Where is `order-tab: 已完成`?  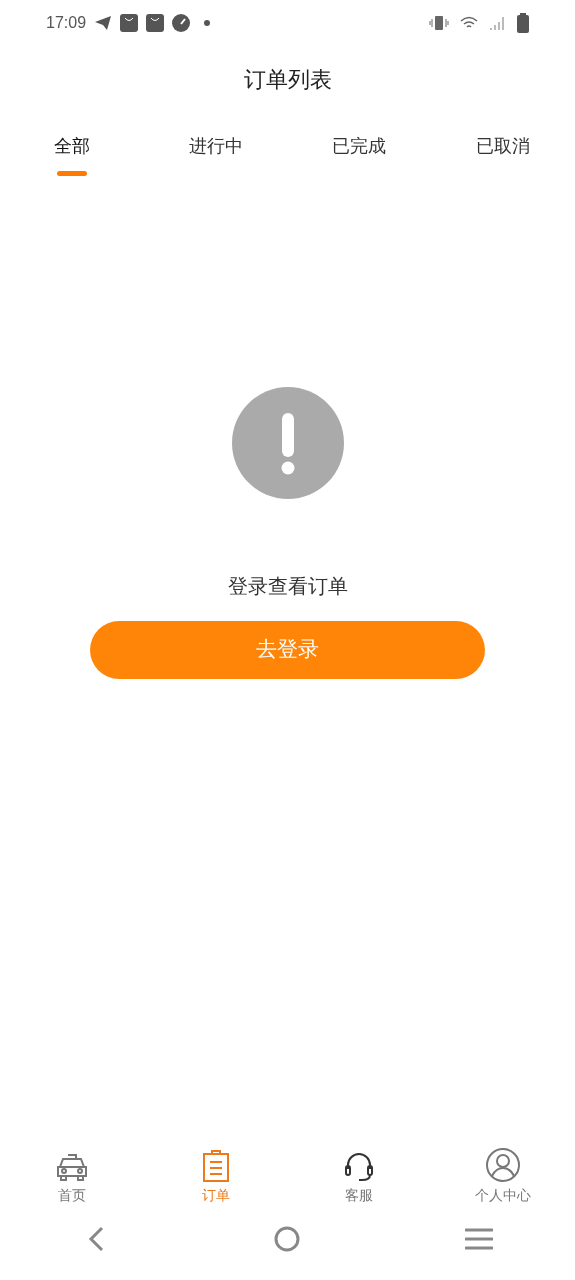 order-tab: 已完成 is located at coordinates (359, 146).